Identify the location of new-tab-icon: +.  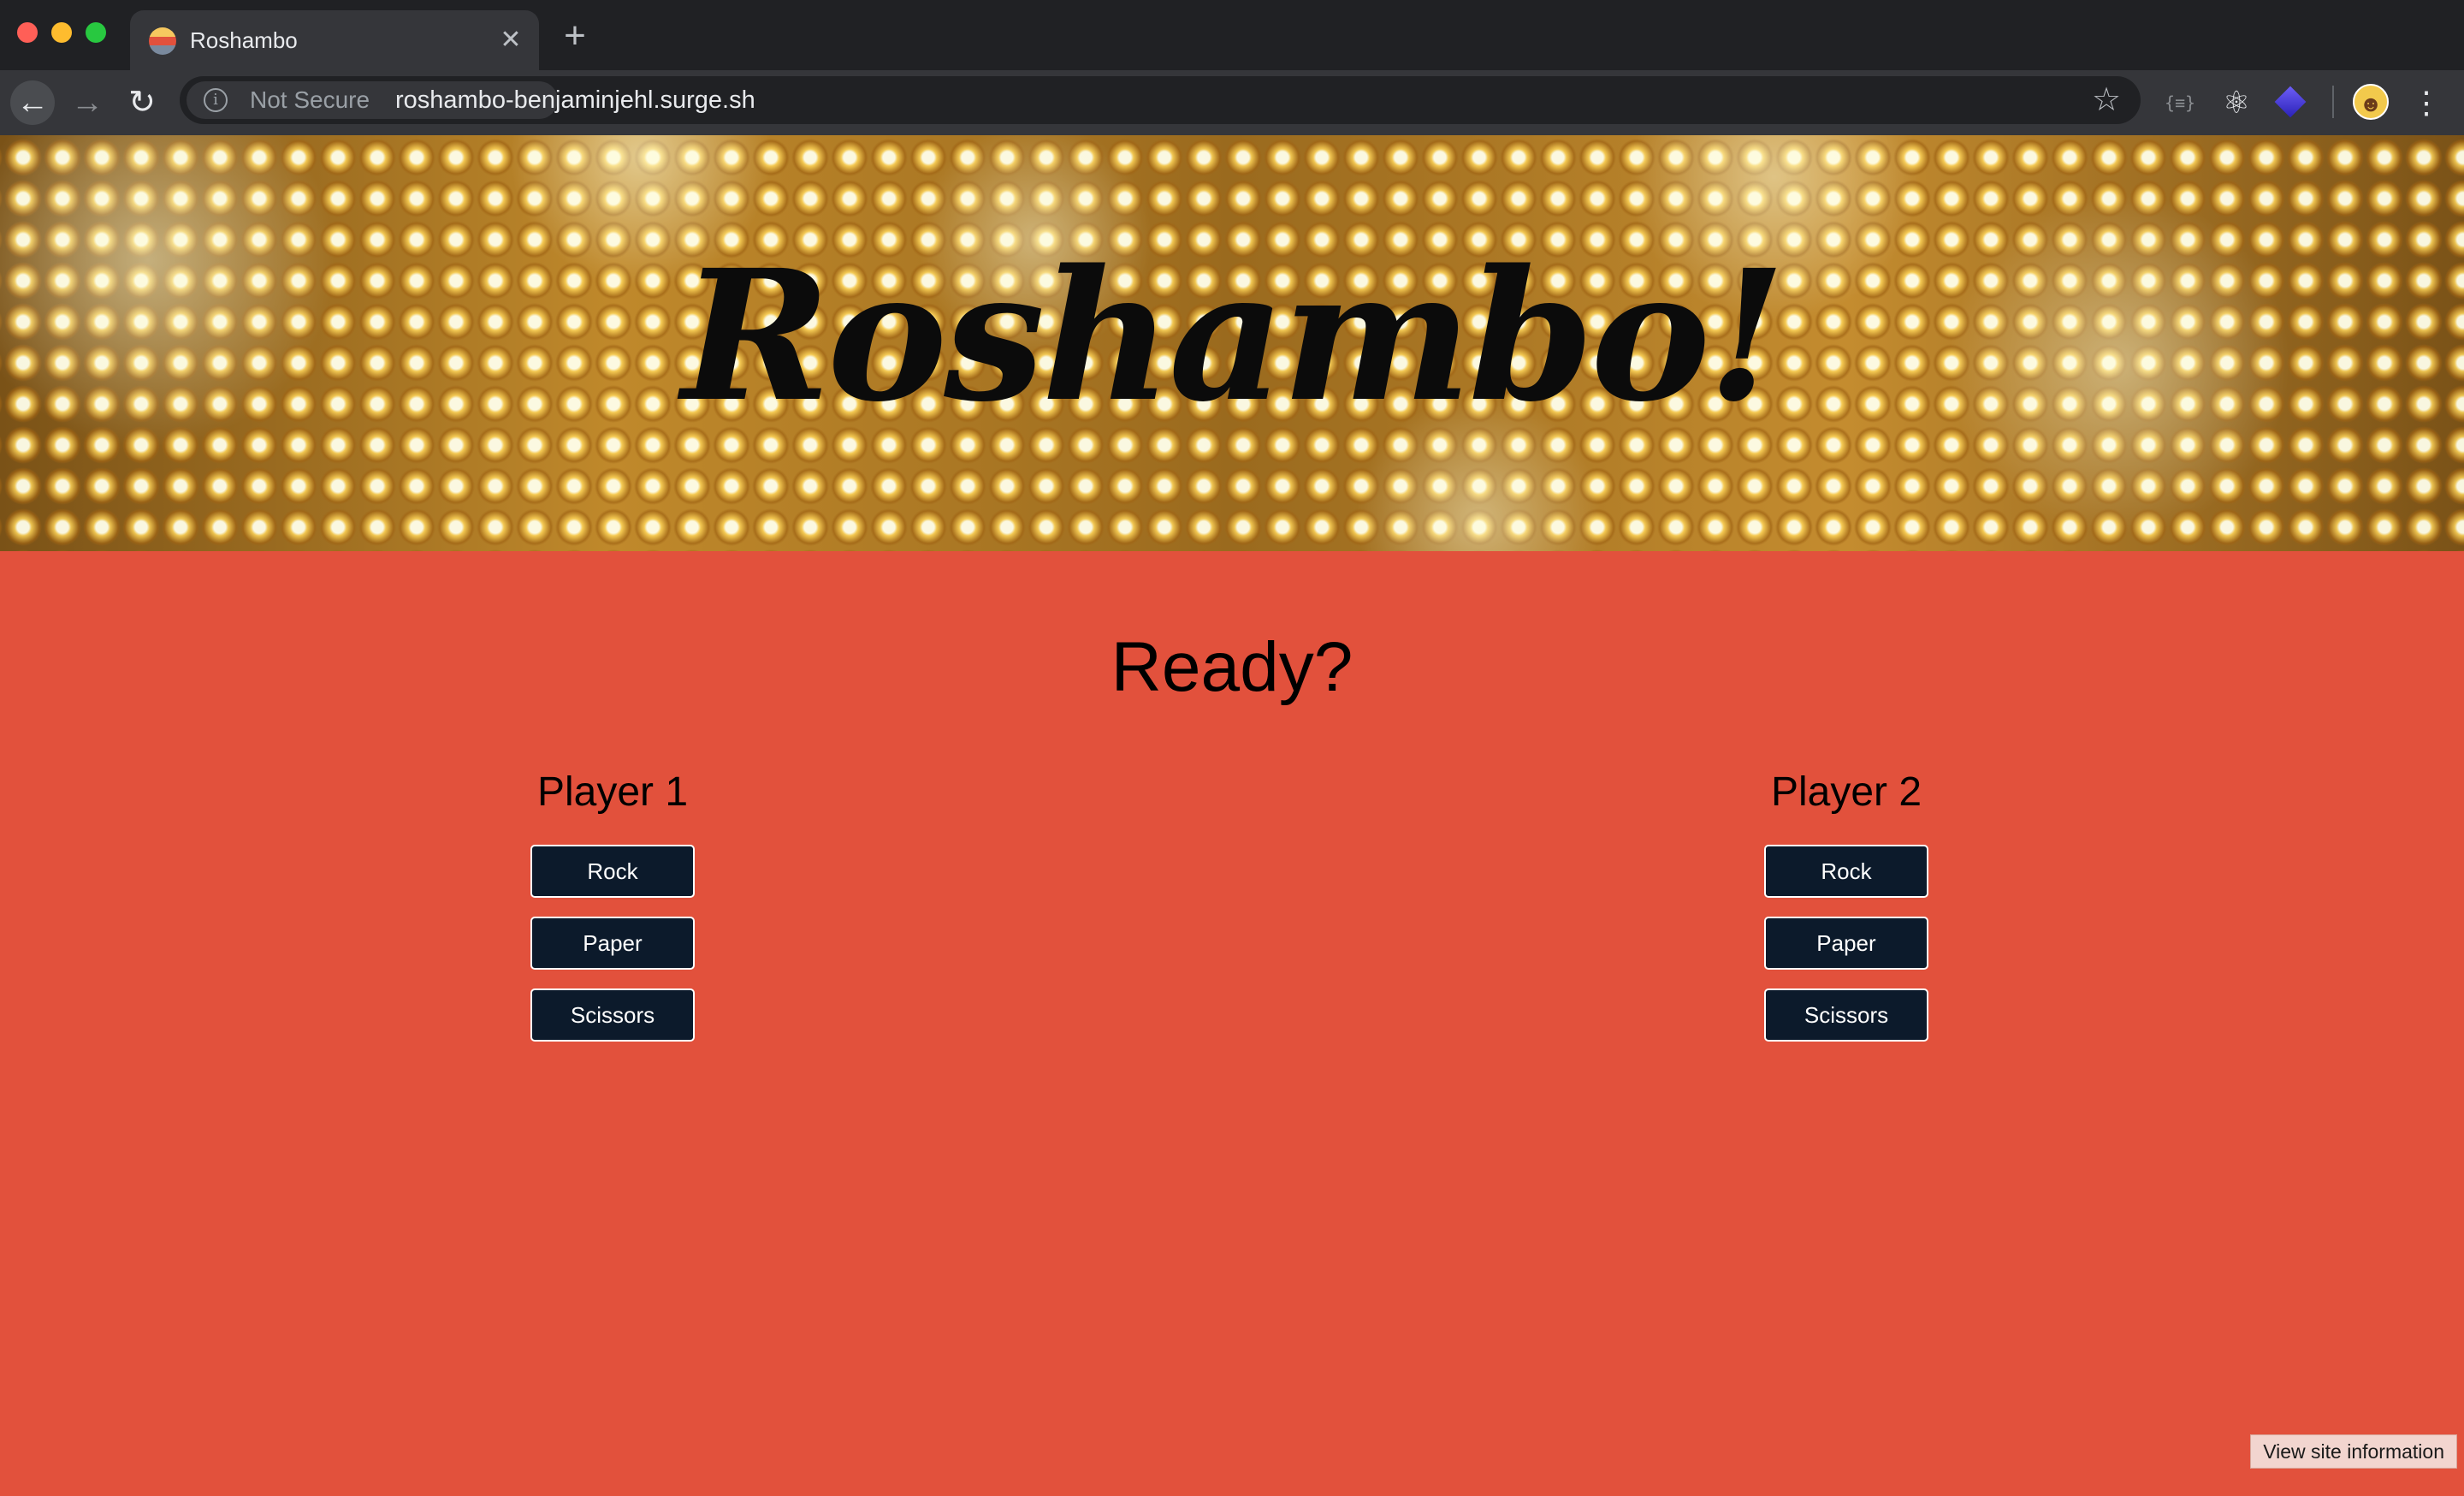
(575, 36).